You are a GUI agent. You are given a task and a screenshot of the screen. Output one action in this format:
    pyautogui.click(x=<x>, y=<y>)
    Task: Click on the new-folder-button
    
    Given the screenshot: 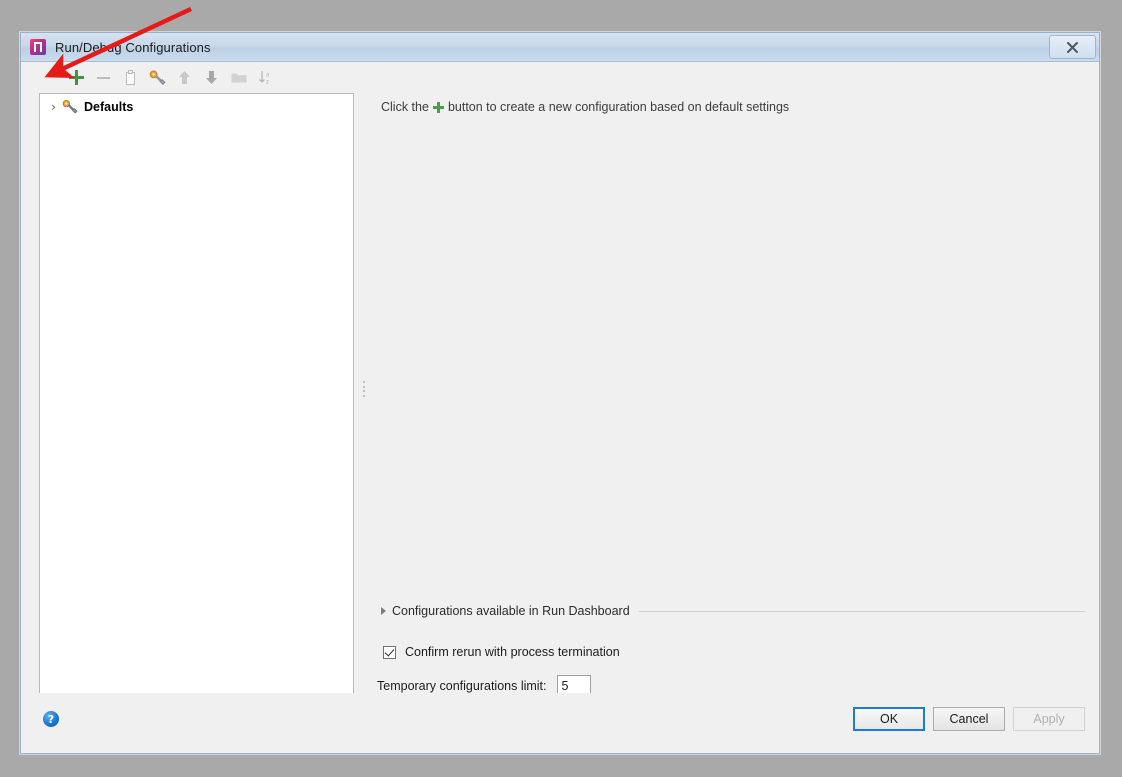 What is the action you would take?
    pyautogui.click(x=238, y=77)
    